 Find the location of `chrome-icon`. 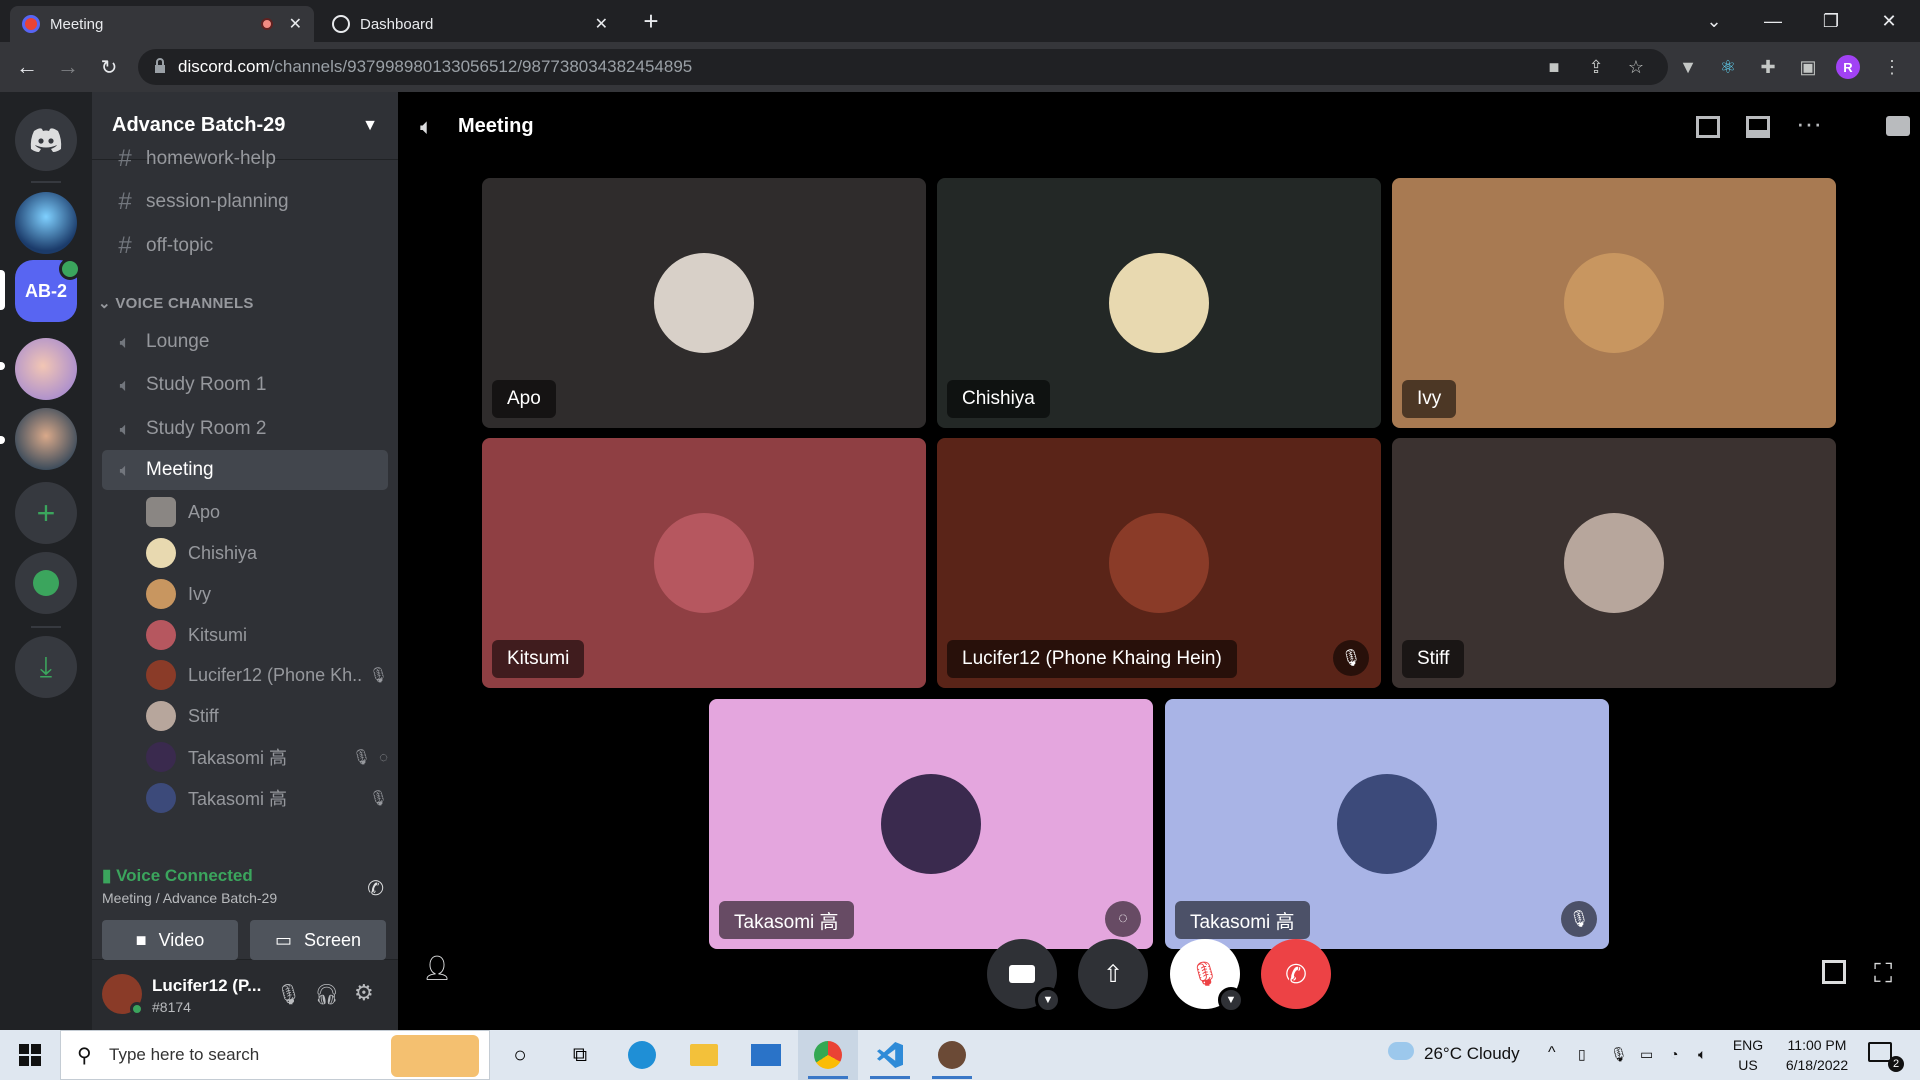

chrome-icon is located at coordinates (828, 1055).